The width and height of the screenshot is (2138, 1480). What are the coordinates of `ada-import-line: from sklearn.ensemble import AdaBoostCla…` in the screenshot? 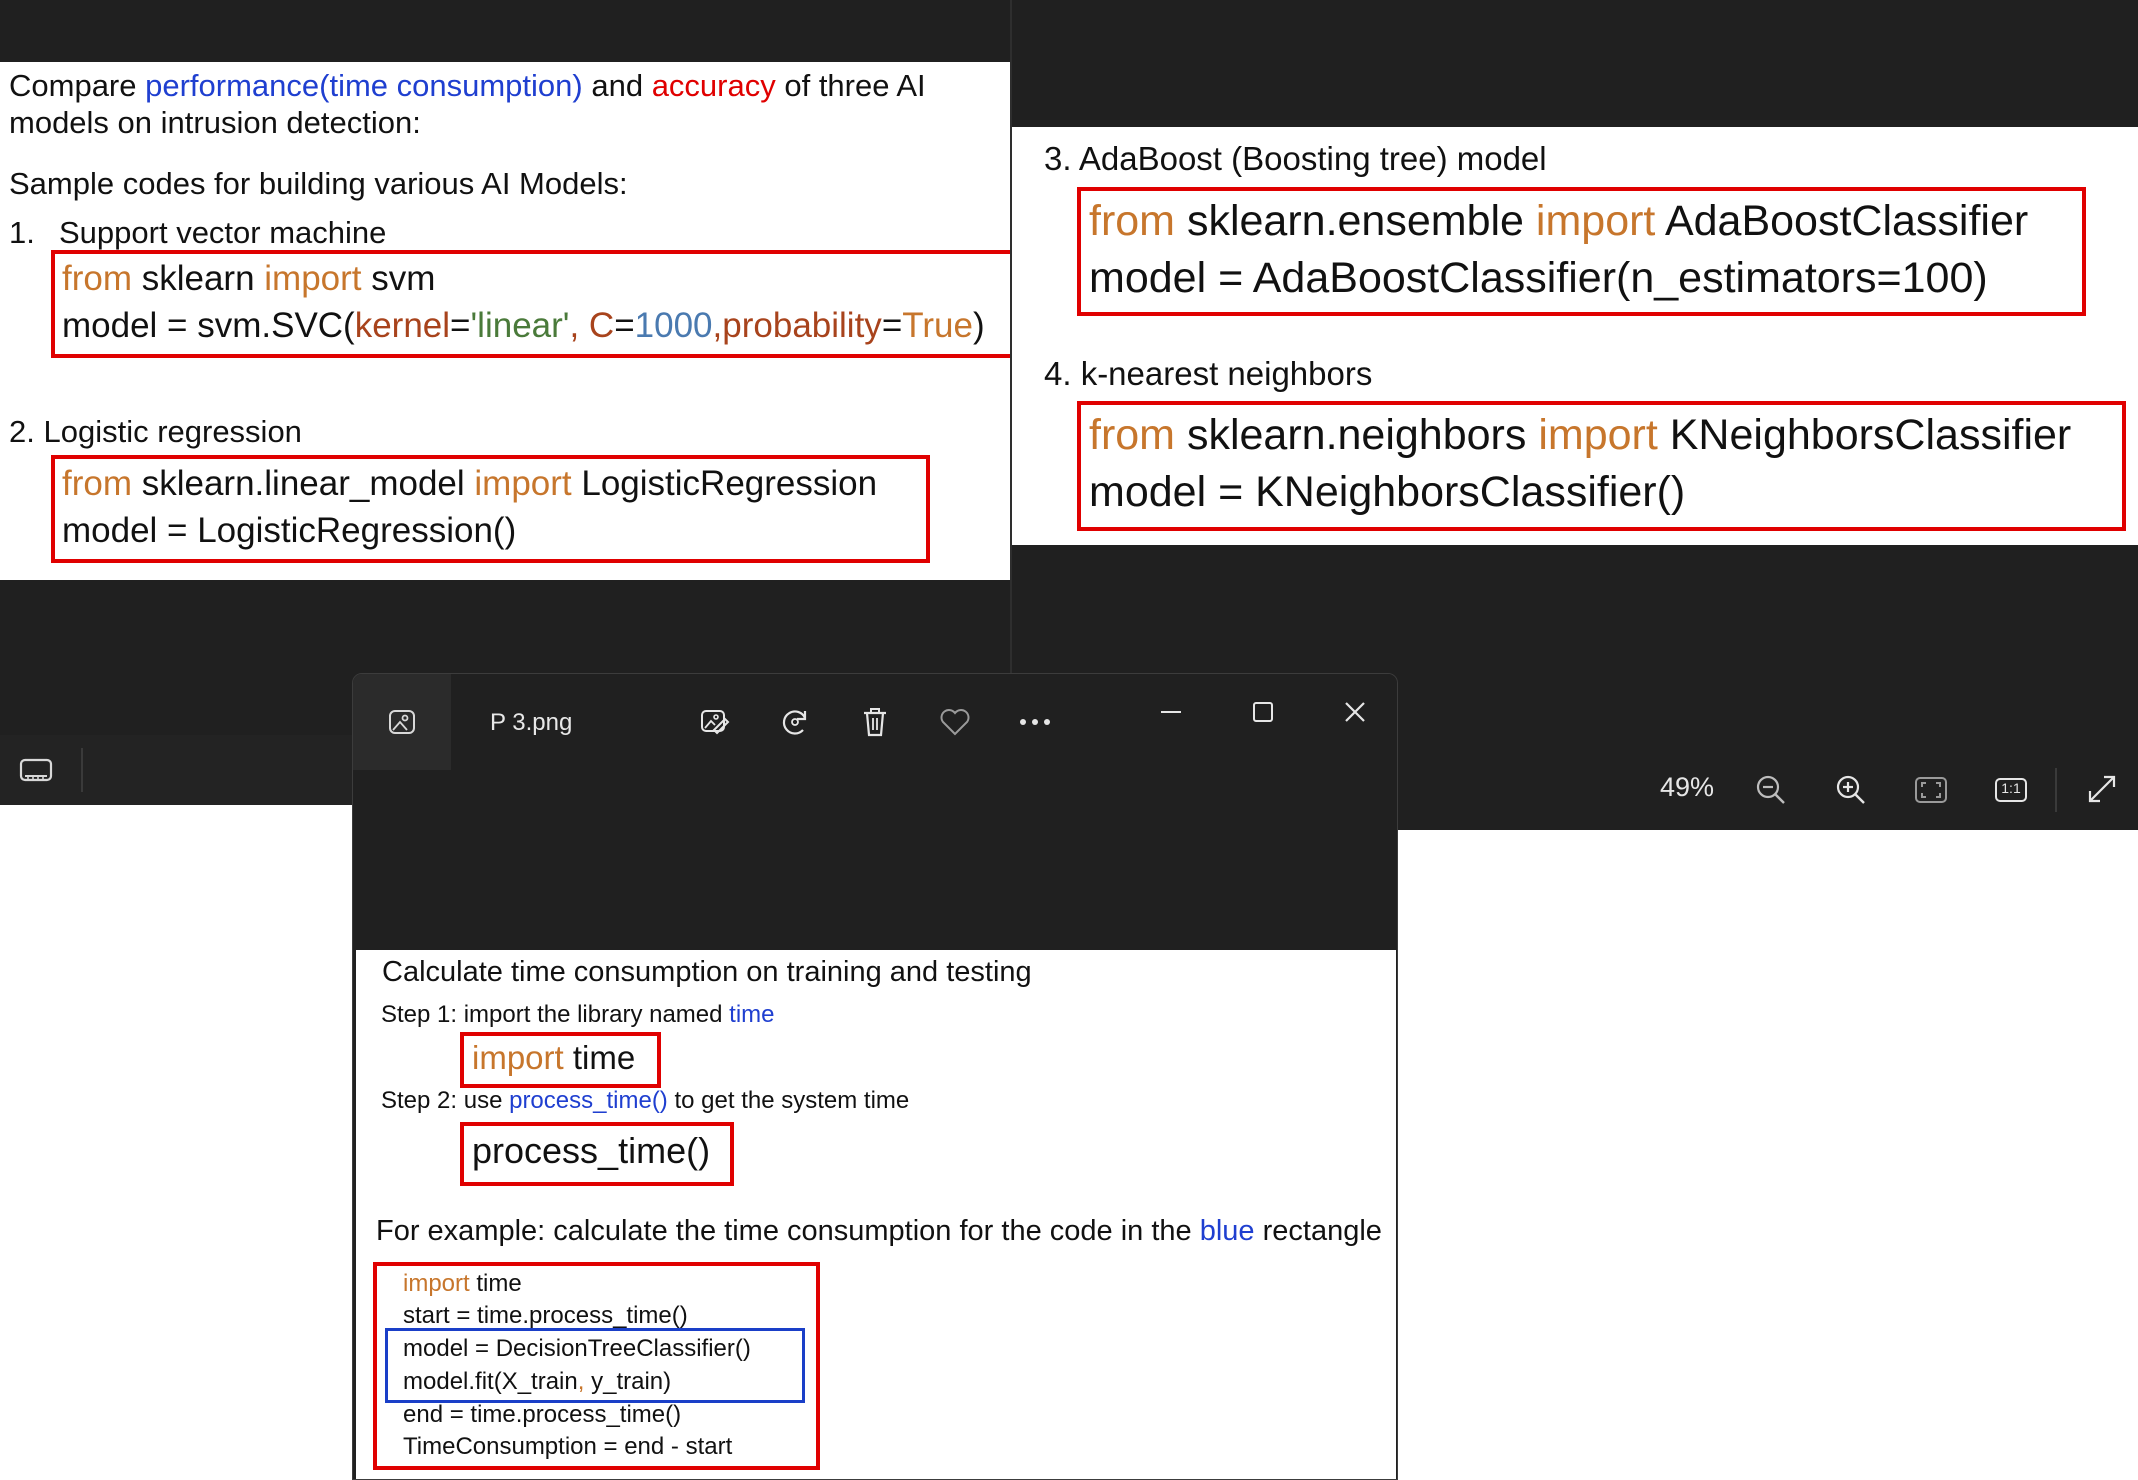 It's located at (1559, 221).